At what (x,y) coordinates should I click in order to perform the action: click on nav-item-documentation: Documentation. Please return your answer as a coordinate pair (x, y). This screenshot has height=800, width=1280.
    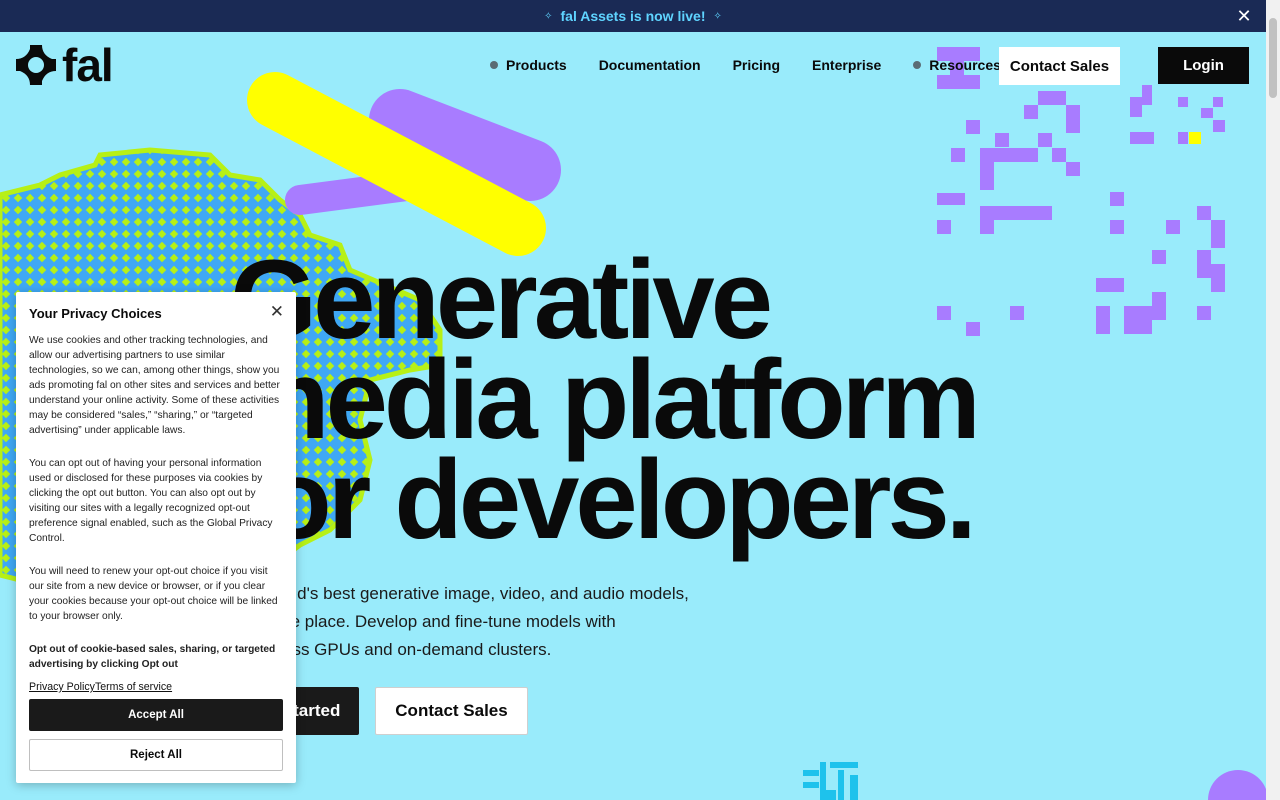
    Looking at the image, I should click on (650, 65).